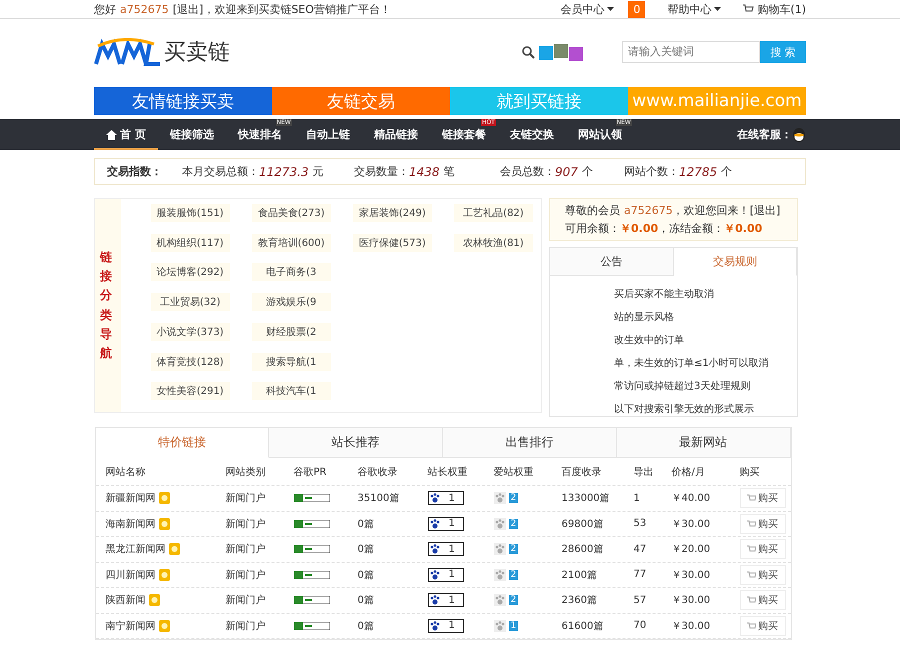 The width and height of the screenshot is (900, 647). I want to click on logout-link: [退出], so click(188, 9).